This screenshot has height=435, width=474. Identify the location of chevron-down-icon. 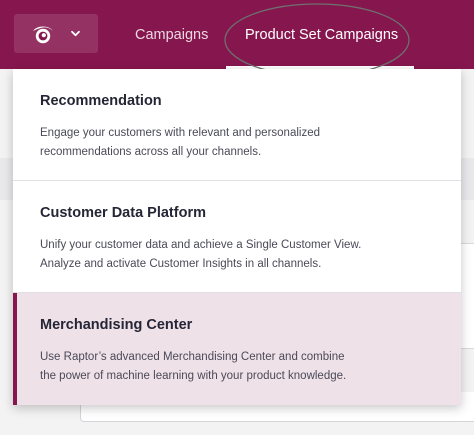
(75, 33).